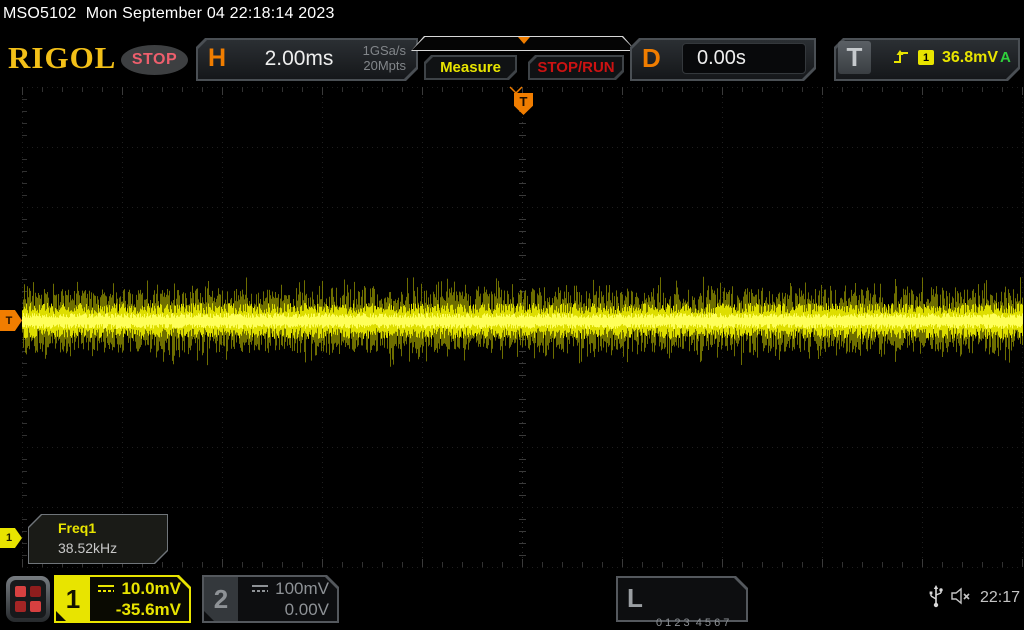 This screenshot has width=1024, height=630. What do you see at coordinates (1005, 57) in the screenshot?
I see `trigger-sweep-mode: A` at bounding box center [1005, 57].